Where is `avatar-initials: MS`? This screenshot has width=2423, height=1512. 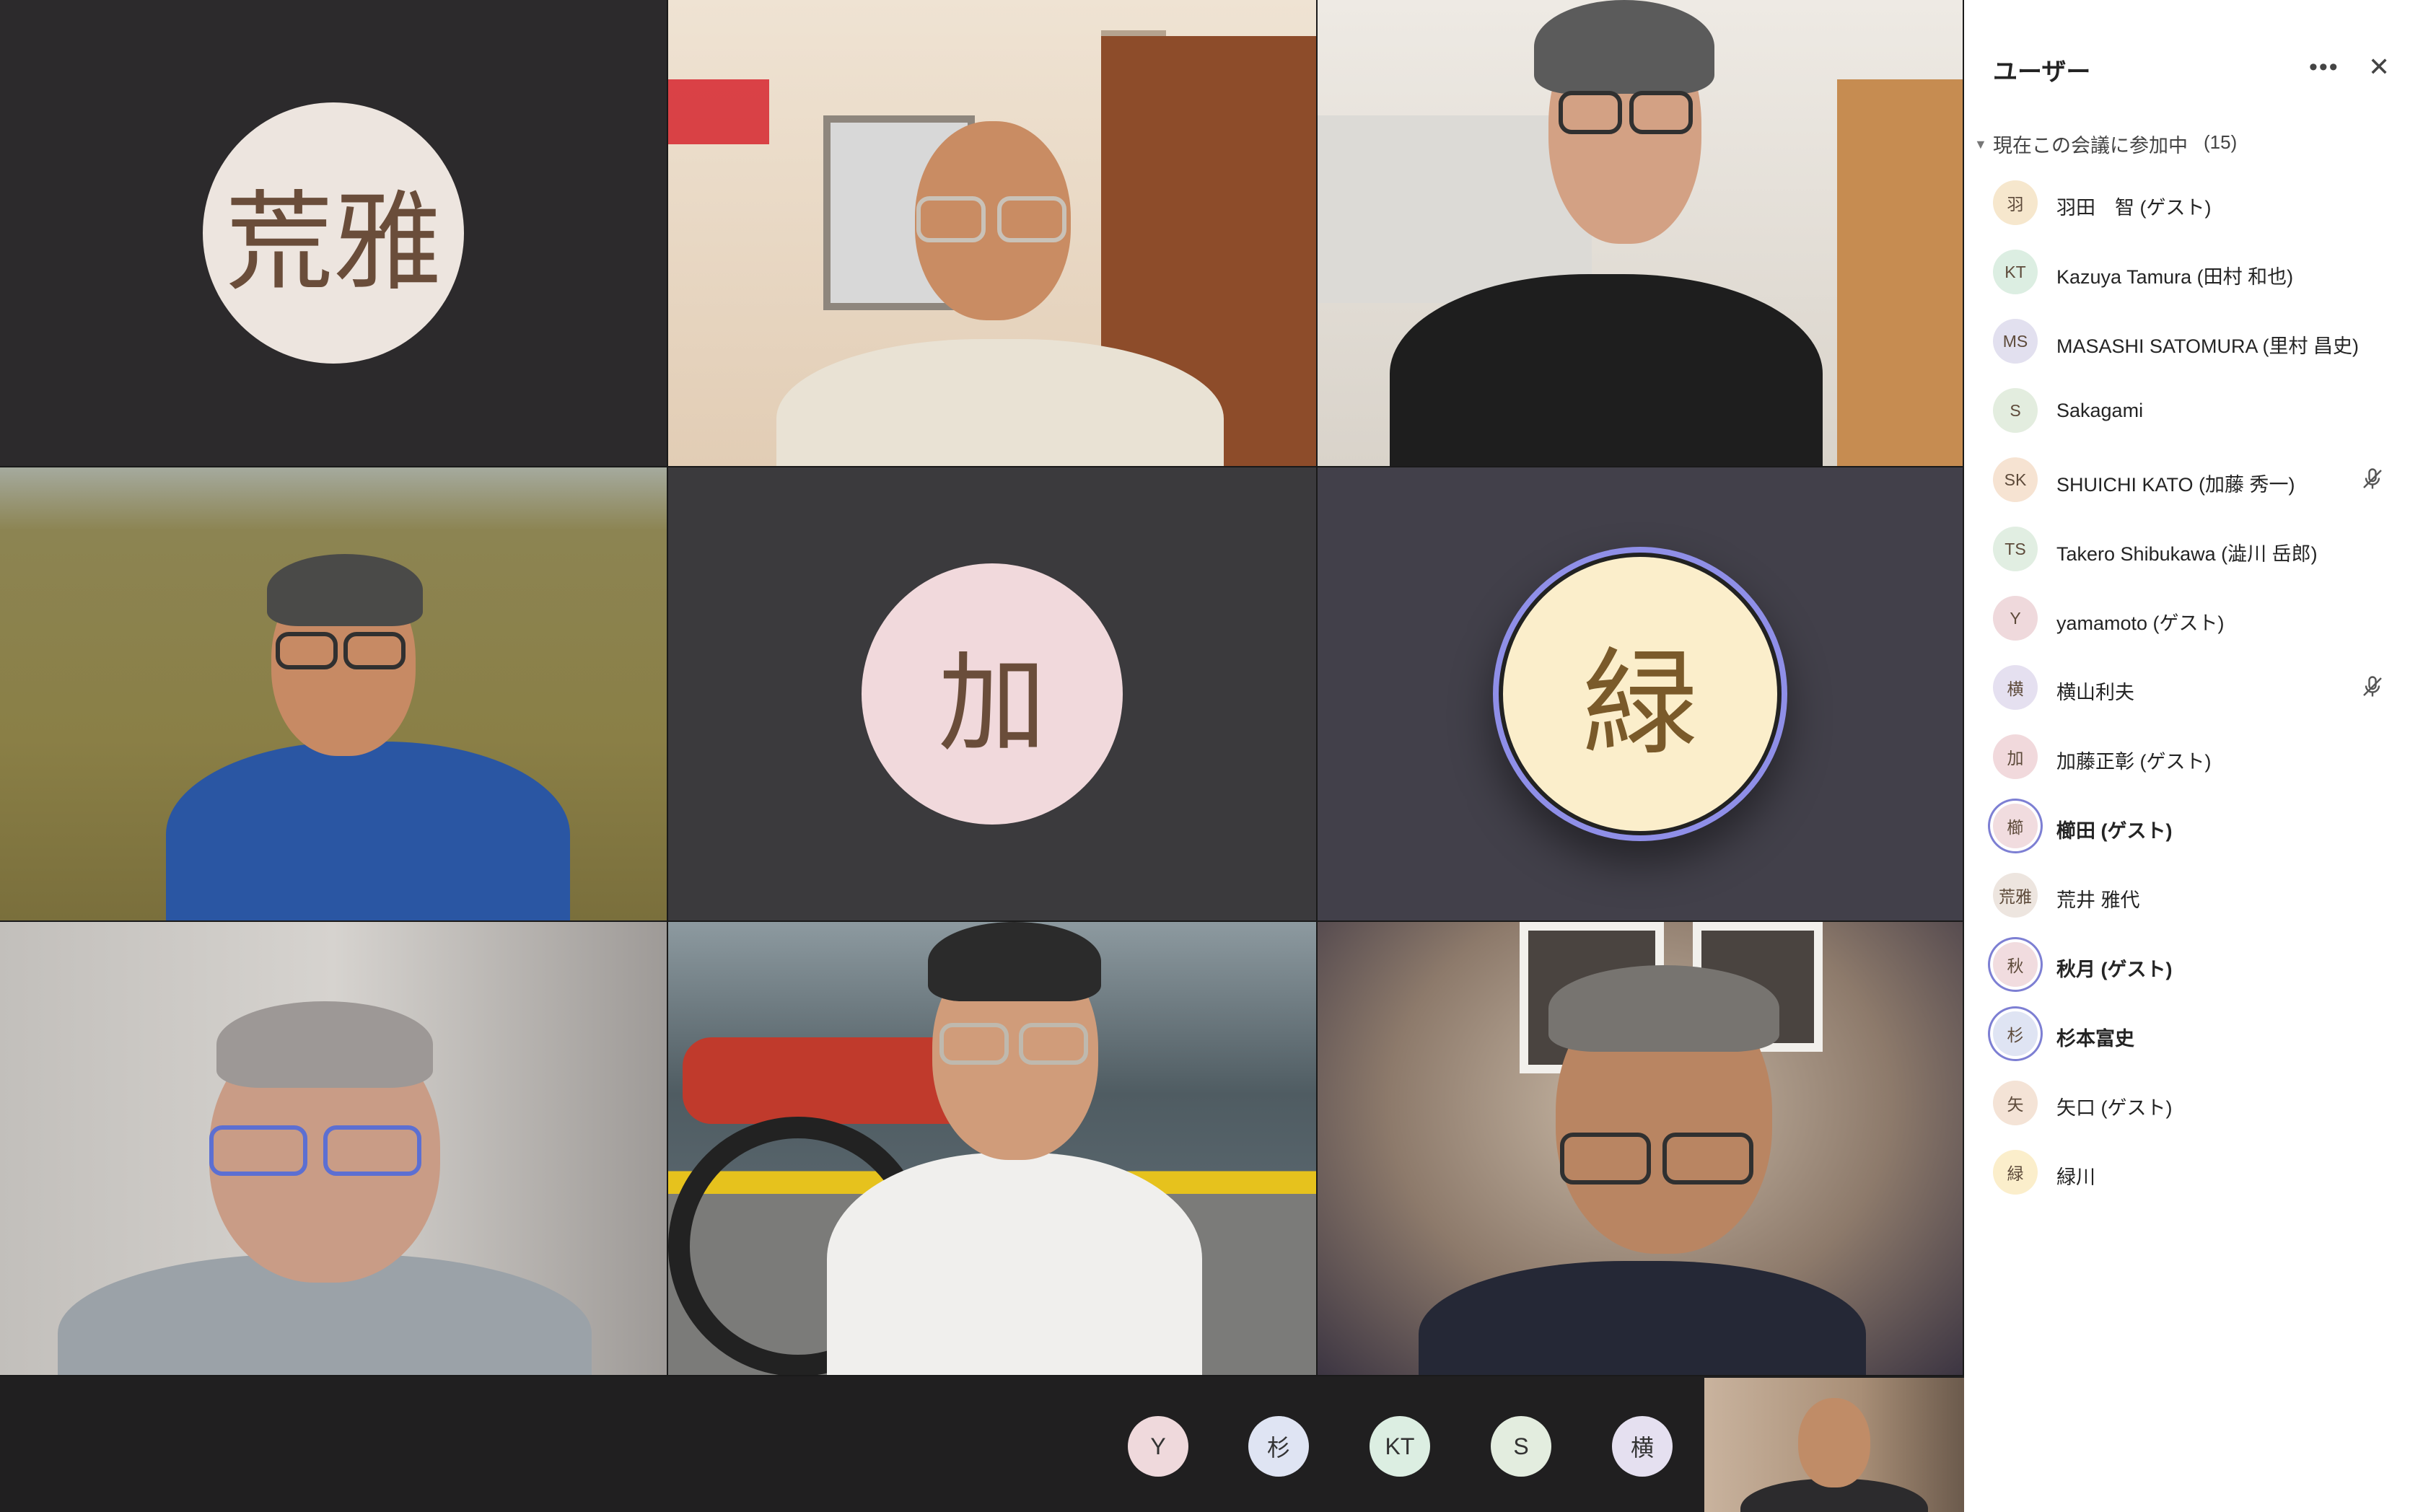 avatar-initials: MS is located at coordinates (2015, 341).